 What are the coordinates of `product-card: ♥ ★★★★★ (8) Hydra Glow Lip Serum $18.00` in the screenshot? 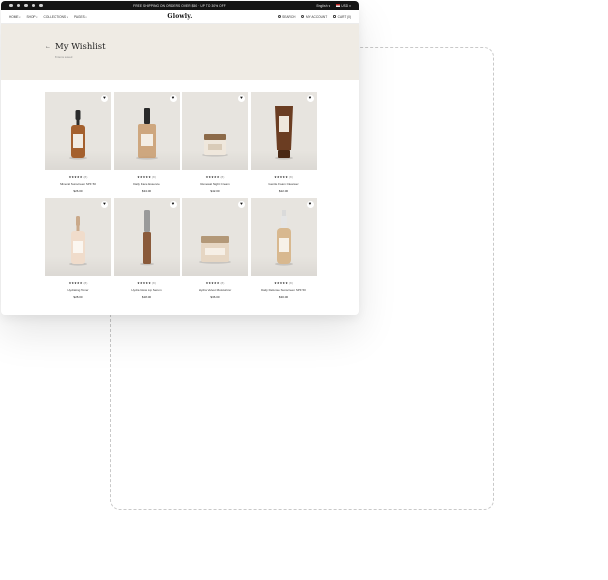 It's located at (146, 248).